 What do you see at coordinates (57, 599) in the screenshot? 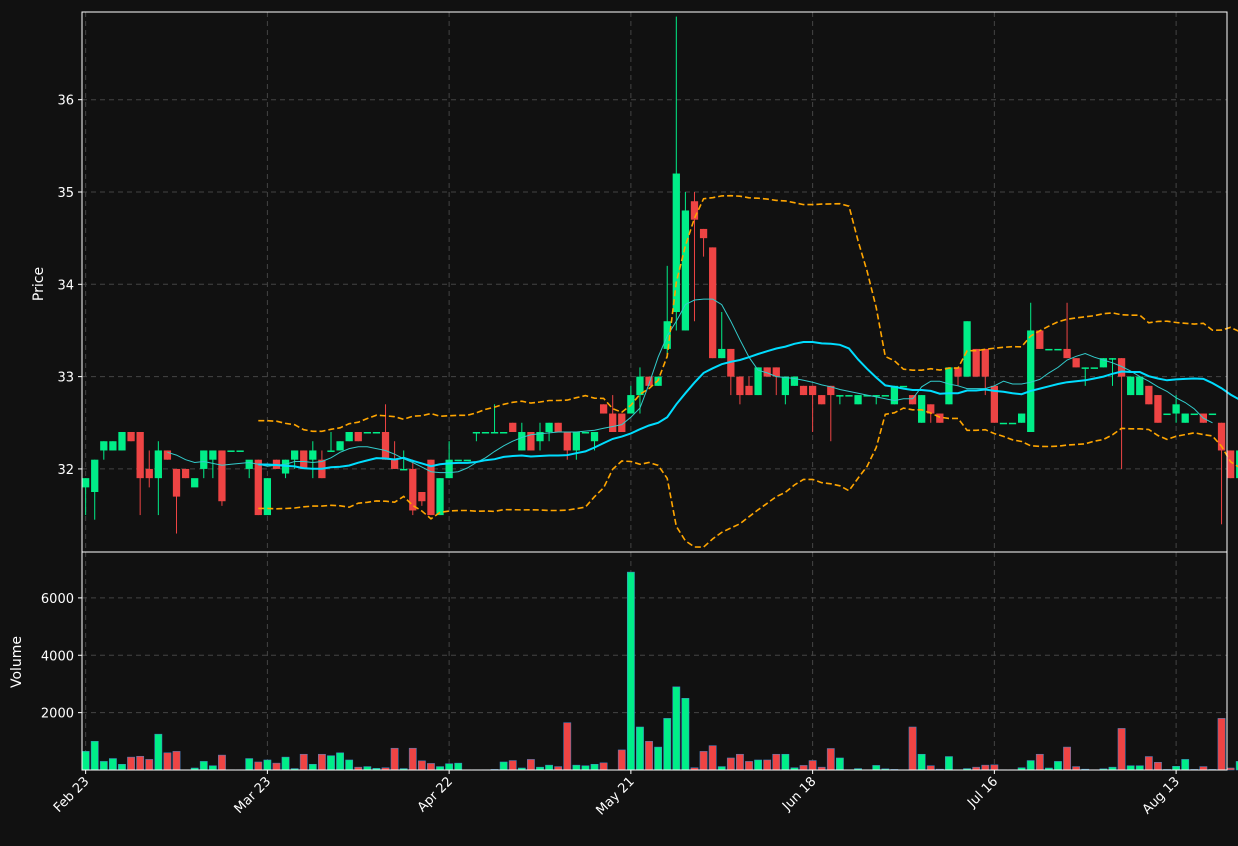
I see `volume-tick-label: 6000` at bounding box center [57, 599].